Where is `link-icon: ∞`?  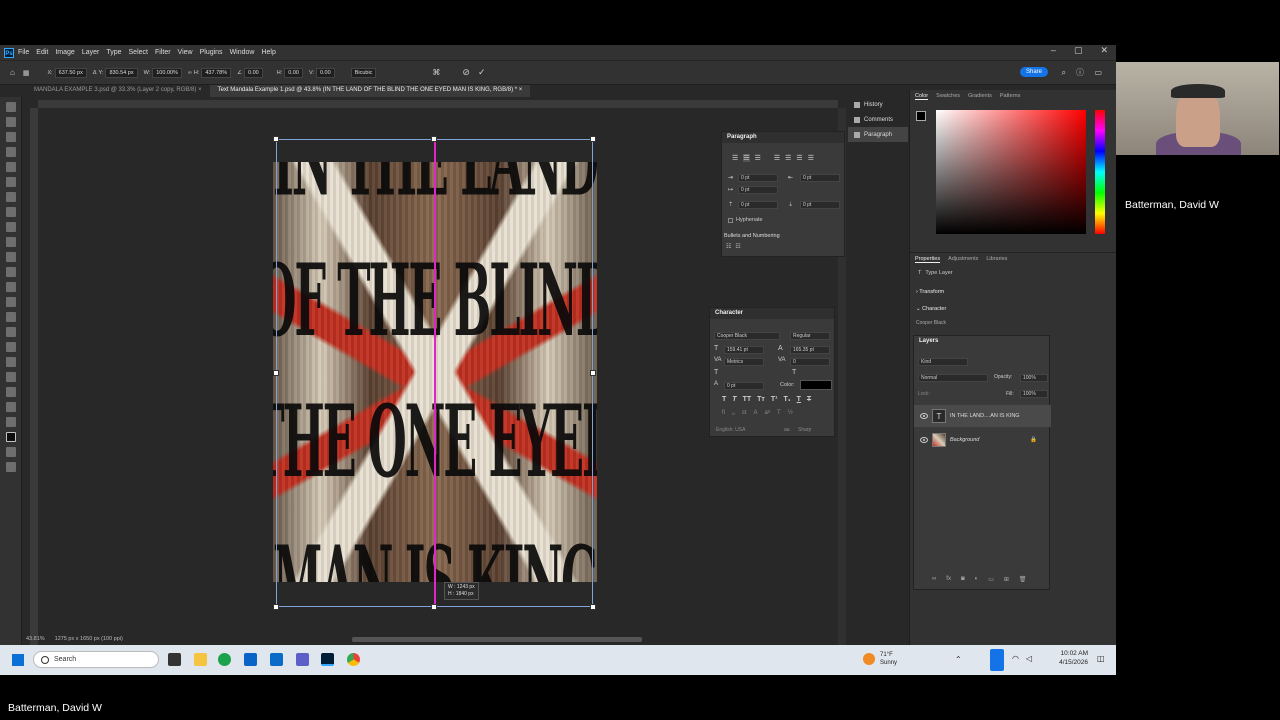
link-icon: ∞ is located at coordinates (190, 73).